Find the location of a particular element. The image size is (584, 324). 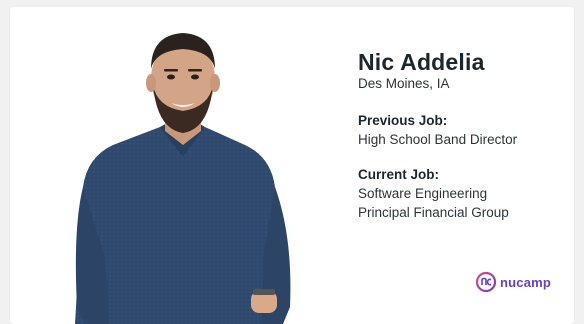

previous-job-section: Previous Job: High School Band Director is located at coordinates (458, 130).